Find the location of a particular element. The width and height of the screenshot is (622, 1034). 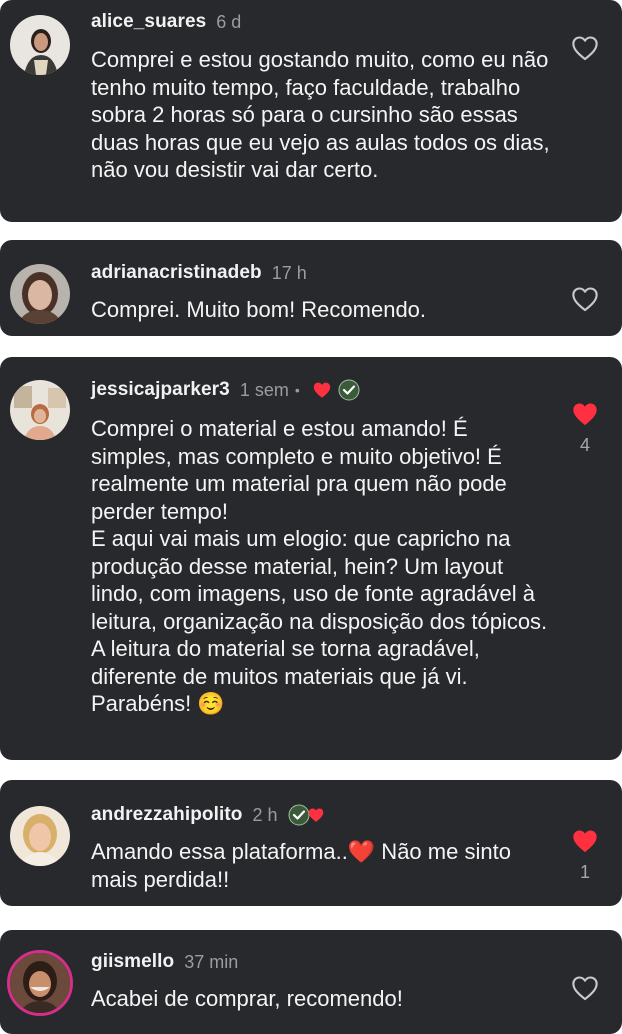

timestamp: 37 min is located at coordinates (211, 961).